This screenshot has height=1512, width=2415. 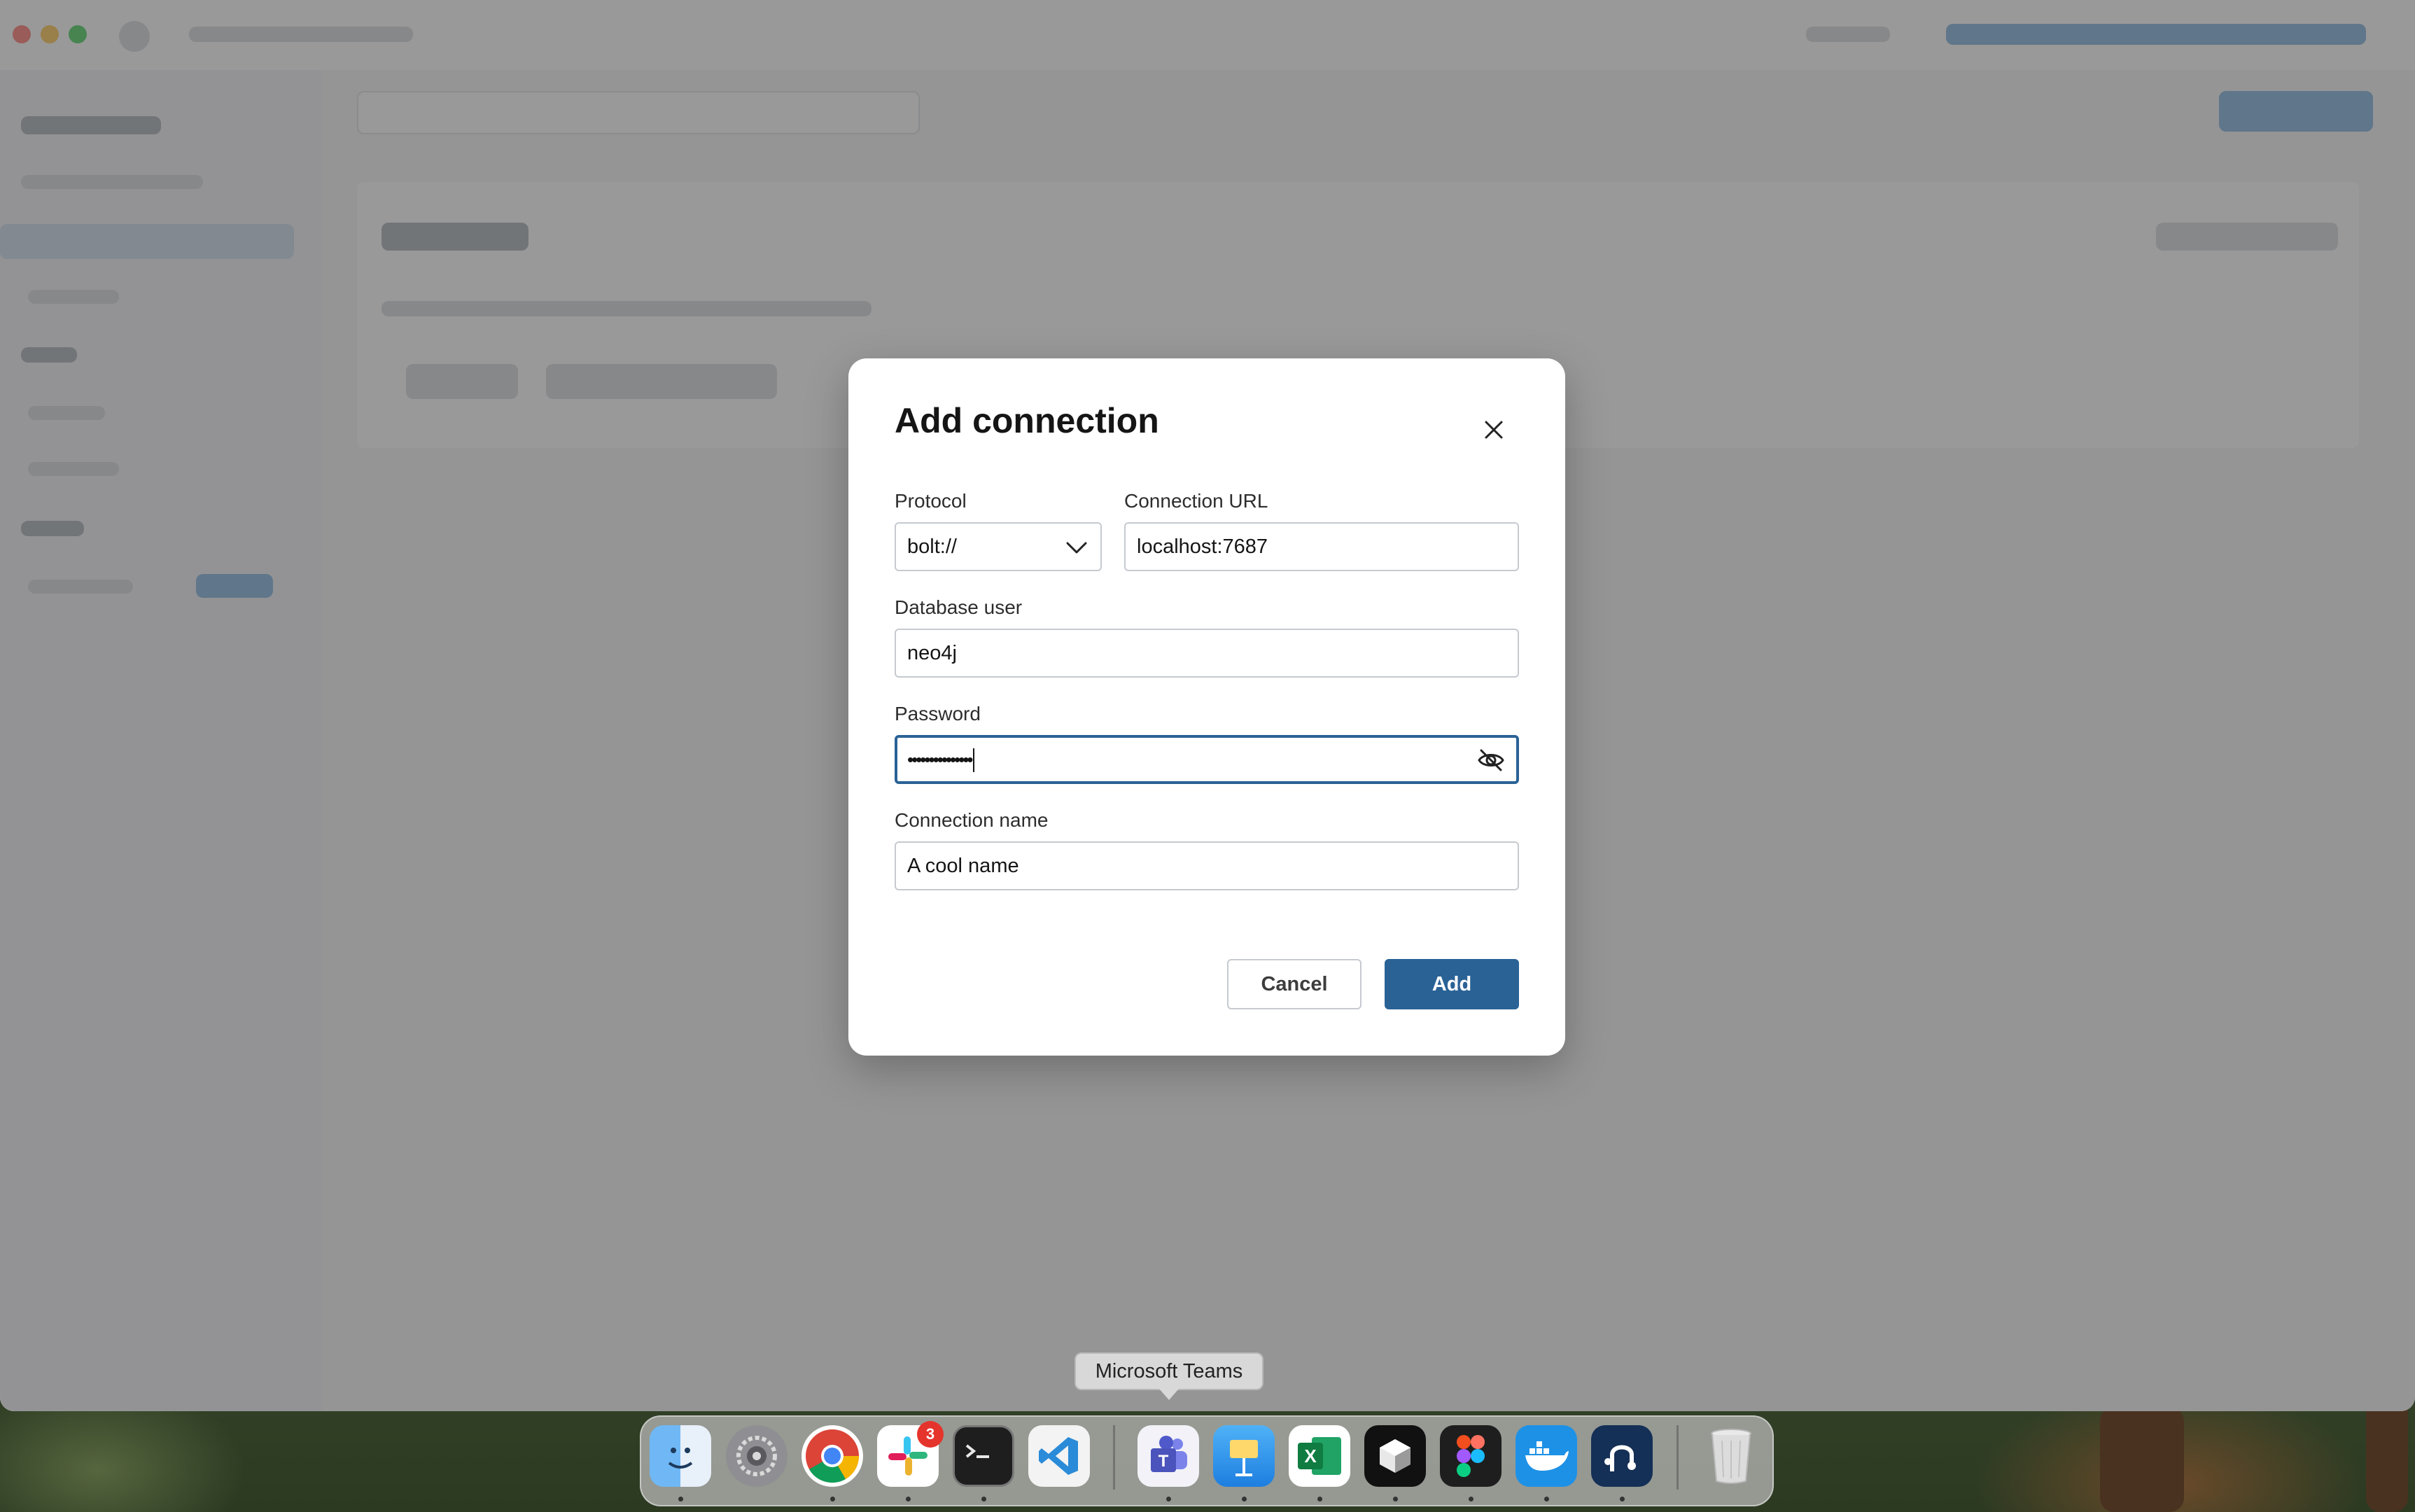 What do you see at coordinates (1452, 984) in the screenshot?
I see `add-button: Add` at bounding box center [1452, 984].